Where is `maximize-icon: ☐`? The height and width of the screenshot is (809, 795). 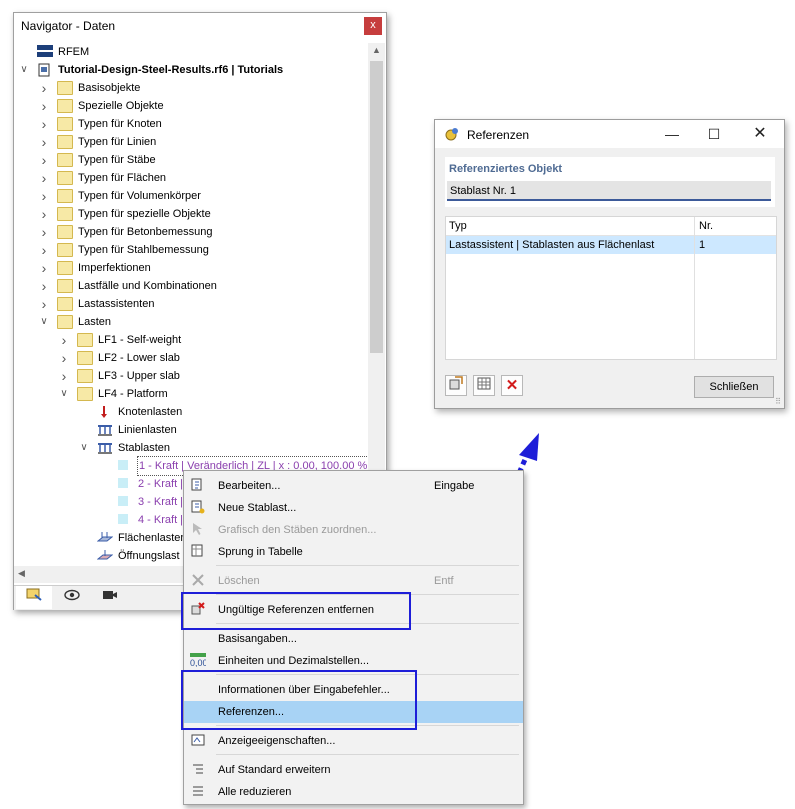
maximize-icon: ☐ is located at coordinates (714, 134).